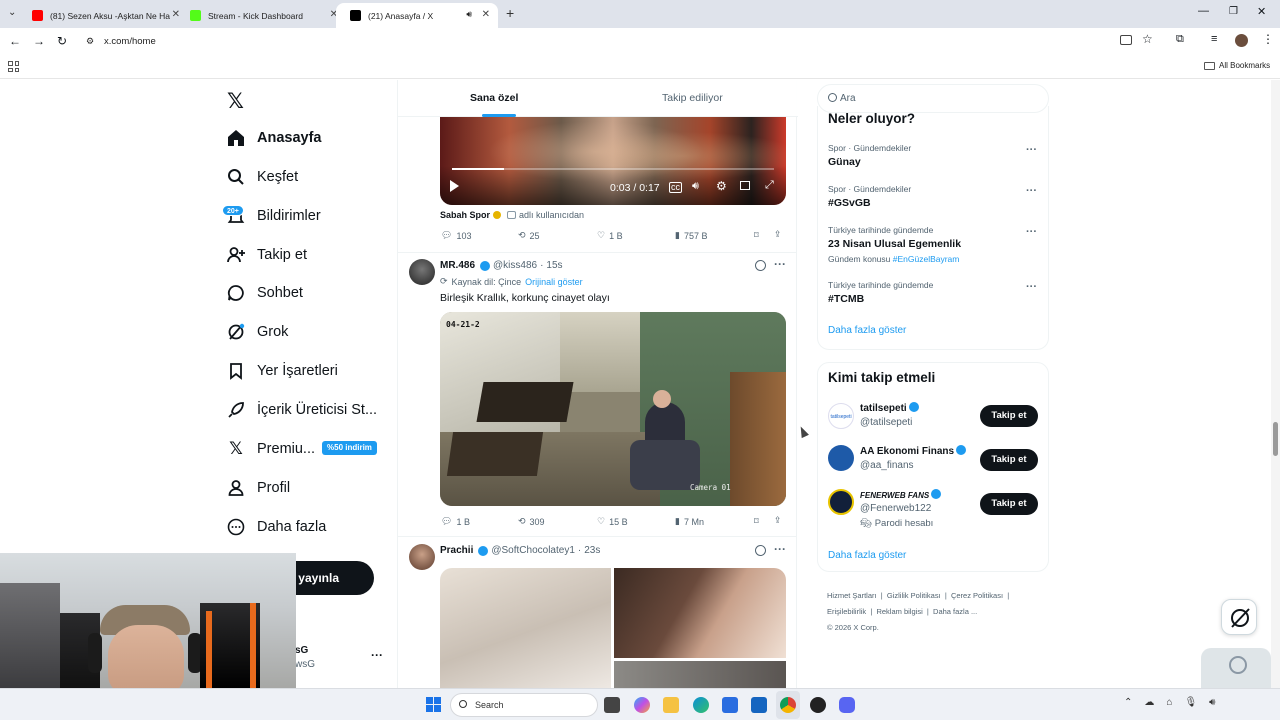  Describe the element at coordinates (1275, 439) in the screenshot. I see `scrollbar-thumb` at that location.